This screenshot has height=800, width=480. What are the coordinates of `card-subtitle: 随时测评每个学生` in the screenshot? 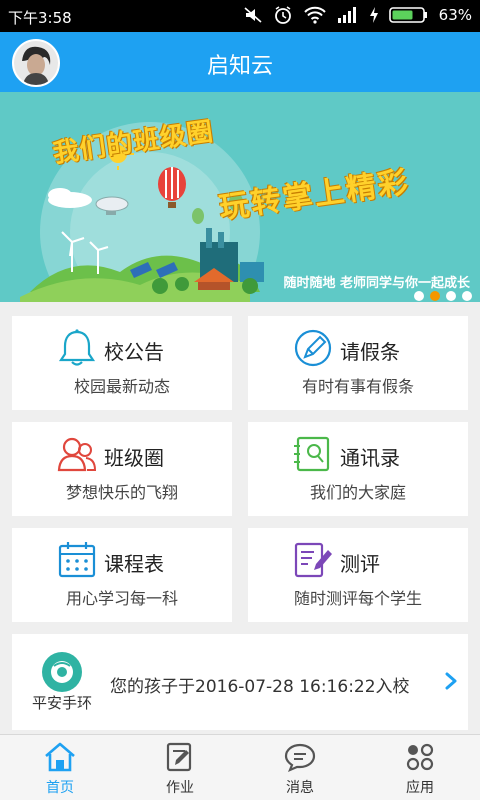 It's located at (357, 598).